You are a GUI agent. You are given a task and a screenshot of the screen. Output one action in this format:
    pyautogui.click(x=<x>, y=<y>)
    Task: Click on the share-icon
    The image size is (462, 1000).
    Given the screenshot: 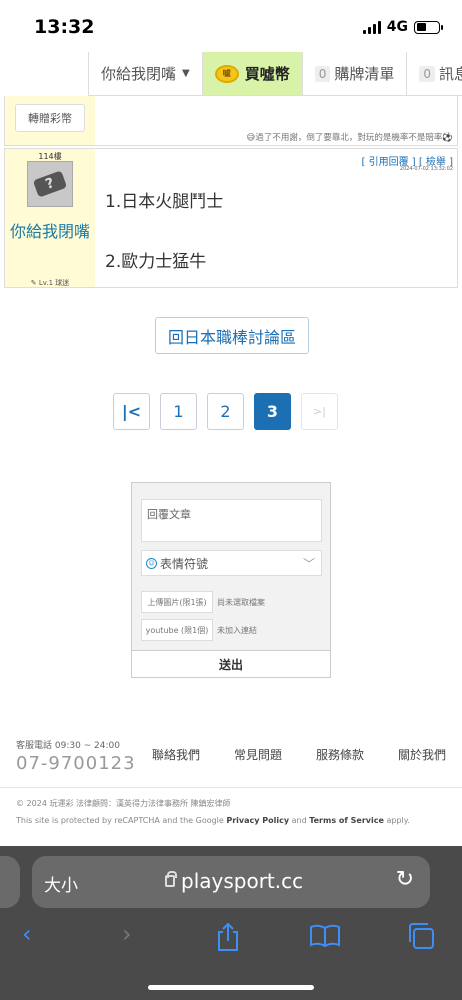 What is the action you would take?
    pyautogui.click(x=228, y=937)
    